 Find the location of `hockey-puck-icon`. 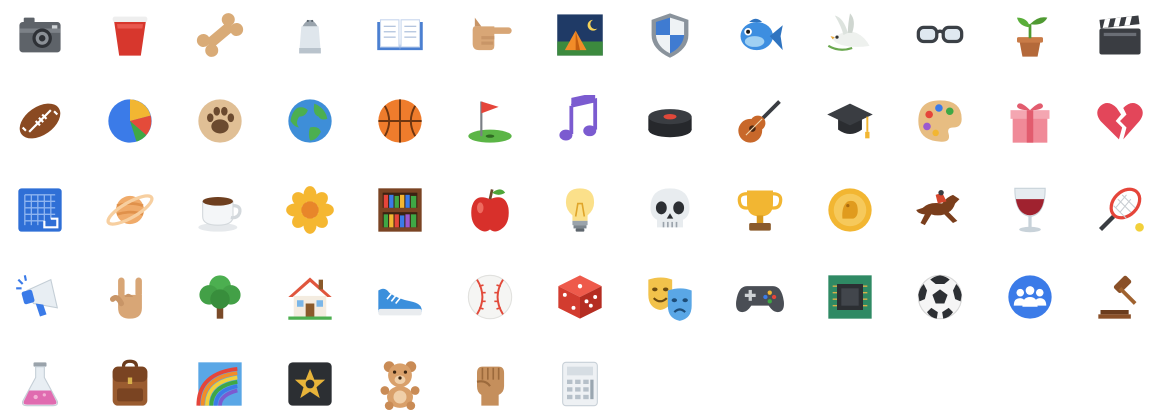

hockey-puck-icon is located at coordinates (670, 121).